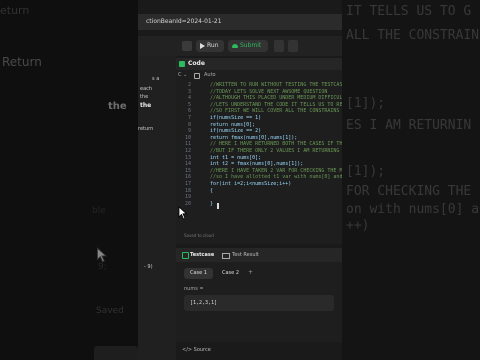  What do you see at coordinates (199, 235) in the screenshot?
I see `saved-status: Saved to cloud` at bounding box center [199, 235].